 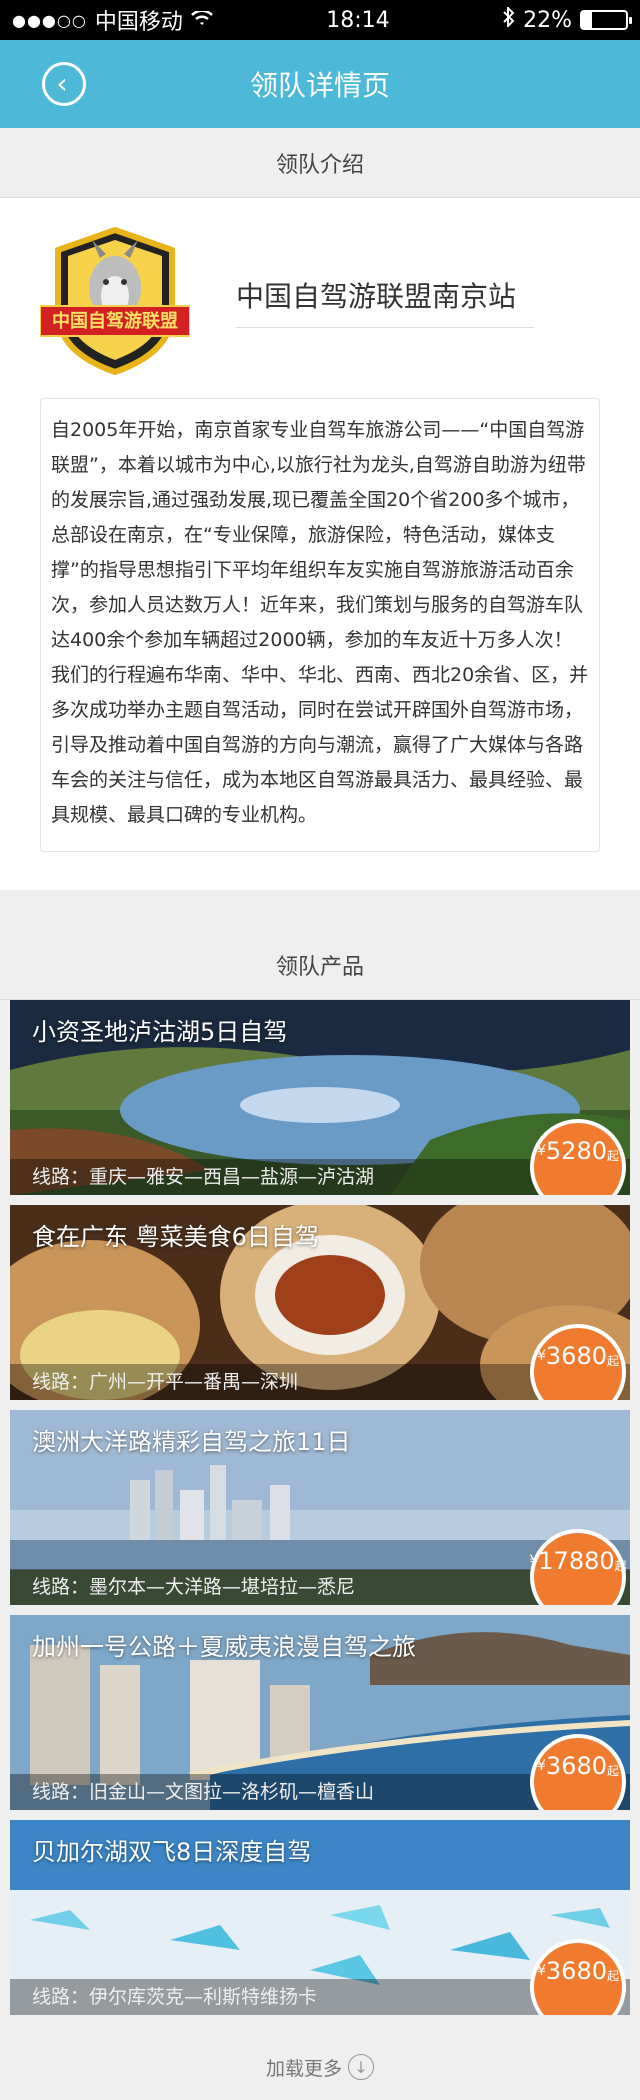 What do you see at coordinates (303, 2068) in the screenshot?
I see `load-more-label: 加载更多` at bounding box center [303, 2068].